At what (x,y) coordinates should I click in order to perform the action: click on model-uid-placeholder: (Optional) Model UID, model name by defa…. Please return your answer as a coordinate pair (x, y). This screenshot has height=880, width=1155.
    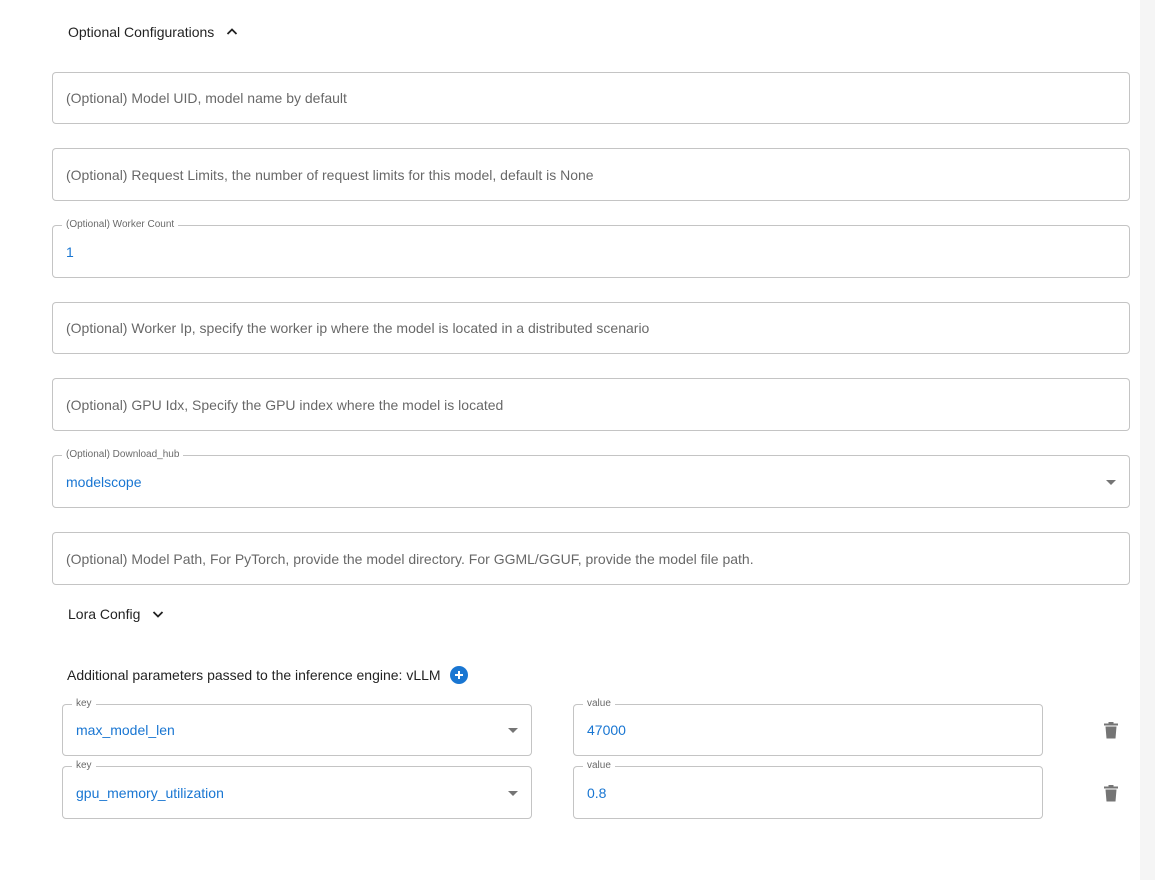
    Looking at the image, I should click on (206, 98).